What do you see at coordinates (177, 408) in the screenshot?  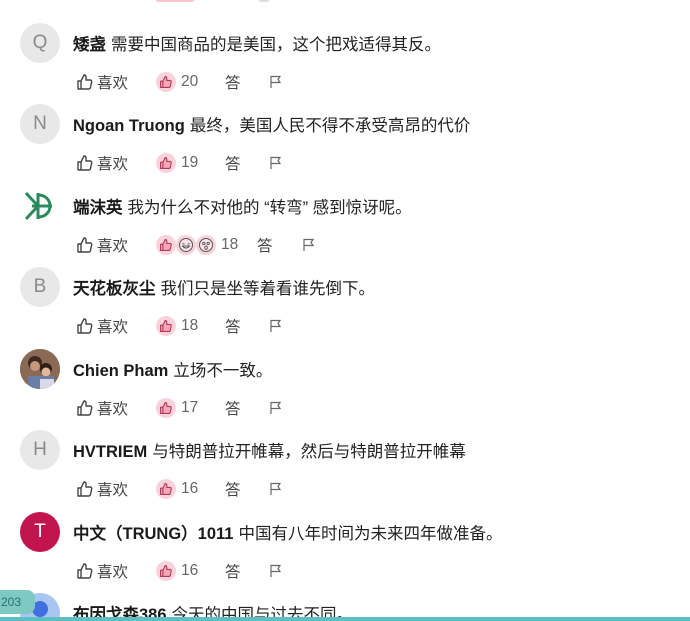 I see `reaction-summary: 17` at bounding box center [177, 408].